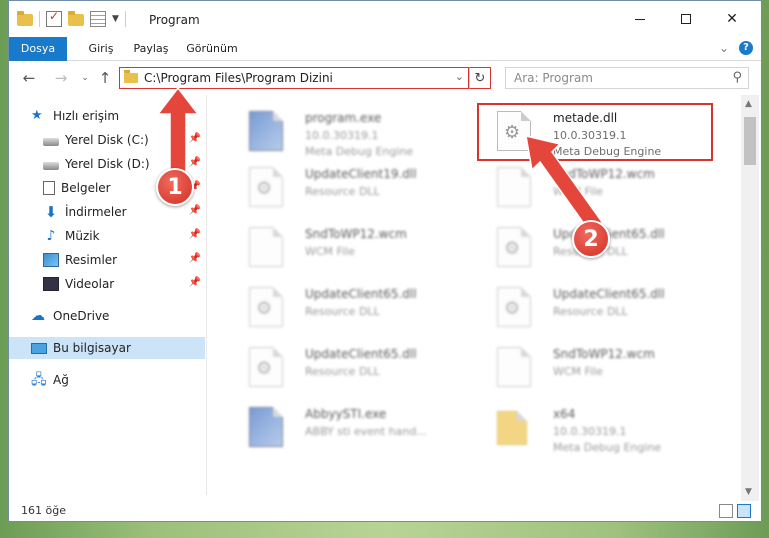 This screenshot has height=538, width=769. What do you see at coordinates (736, 48) in the screenshot?
I see `ribbon-right-controls: ⌄ ?` at bounding box center [736, 48].